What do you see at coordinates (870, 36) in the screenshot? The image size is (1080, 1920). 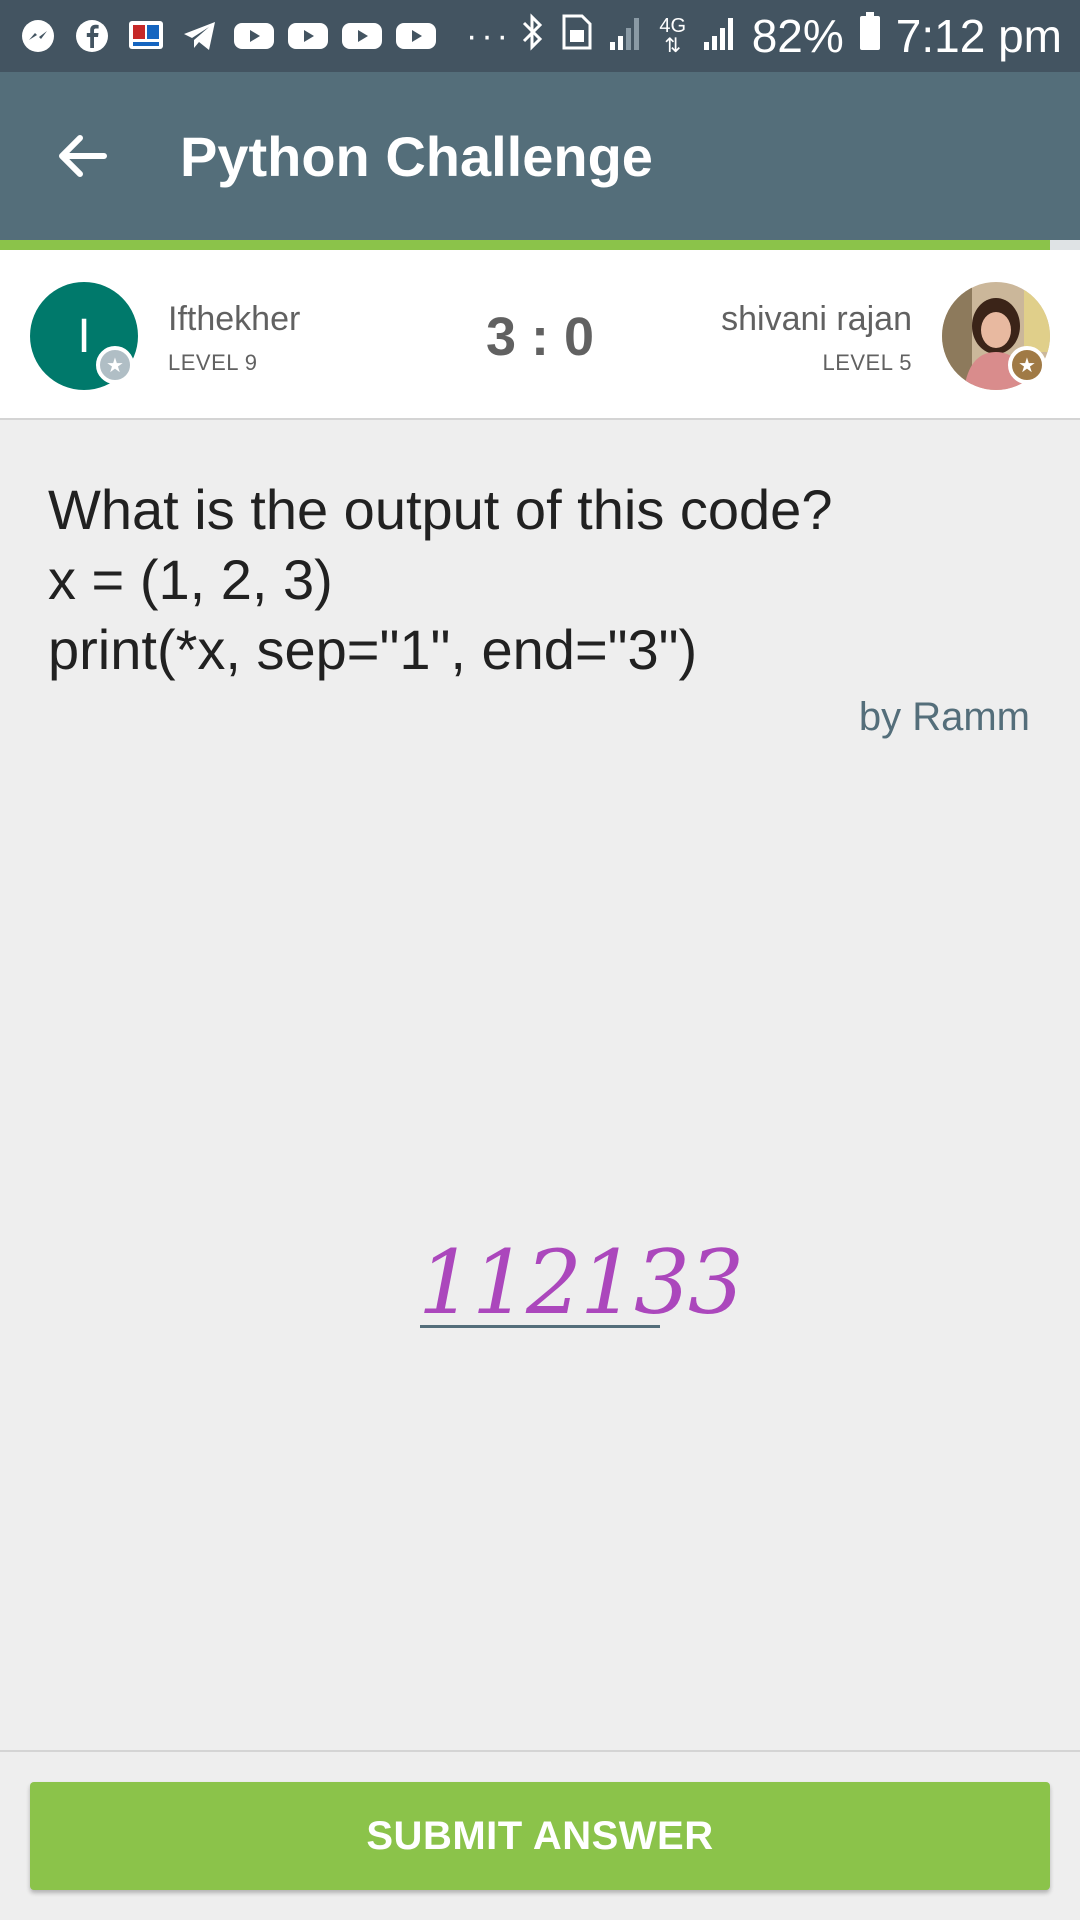 I see `battery-icon` at bounding box center [870, 36].